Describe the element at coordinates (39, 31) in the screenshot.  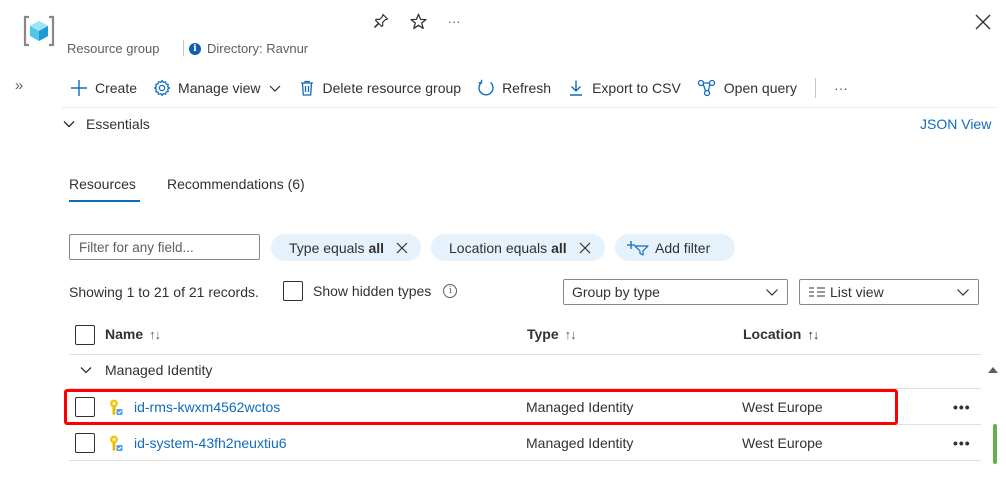
I see `resource-group-icon` at that location.